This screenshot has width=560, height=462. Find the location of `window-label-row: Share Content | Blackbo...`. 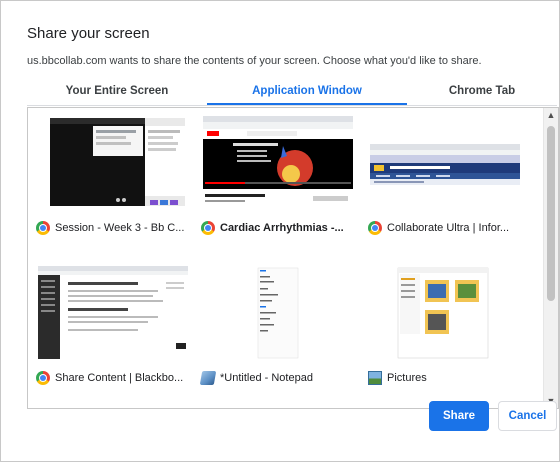

window-label-row: Share Content | Blackbo... is located at coordinates (118, 378).